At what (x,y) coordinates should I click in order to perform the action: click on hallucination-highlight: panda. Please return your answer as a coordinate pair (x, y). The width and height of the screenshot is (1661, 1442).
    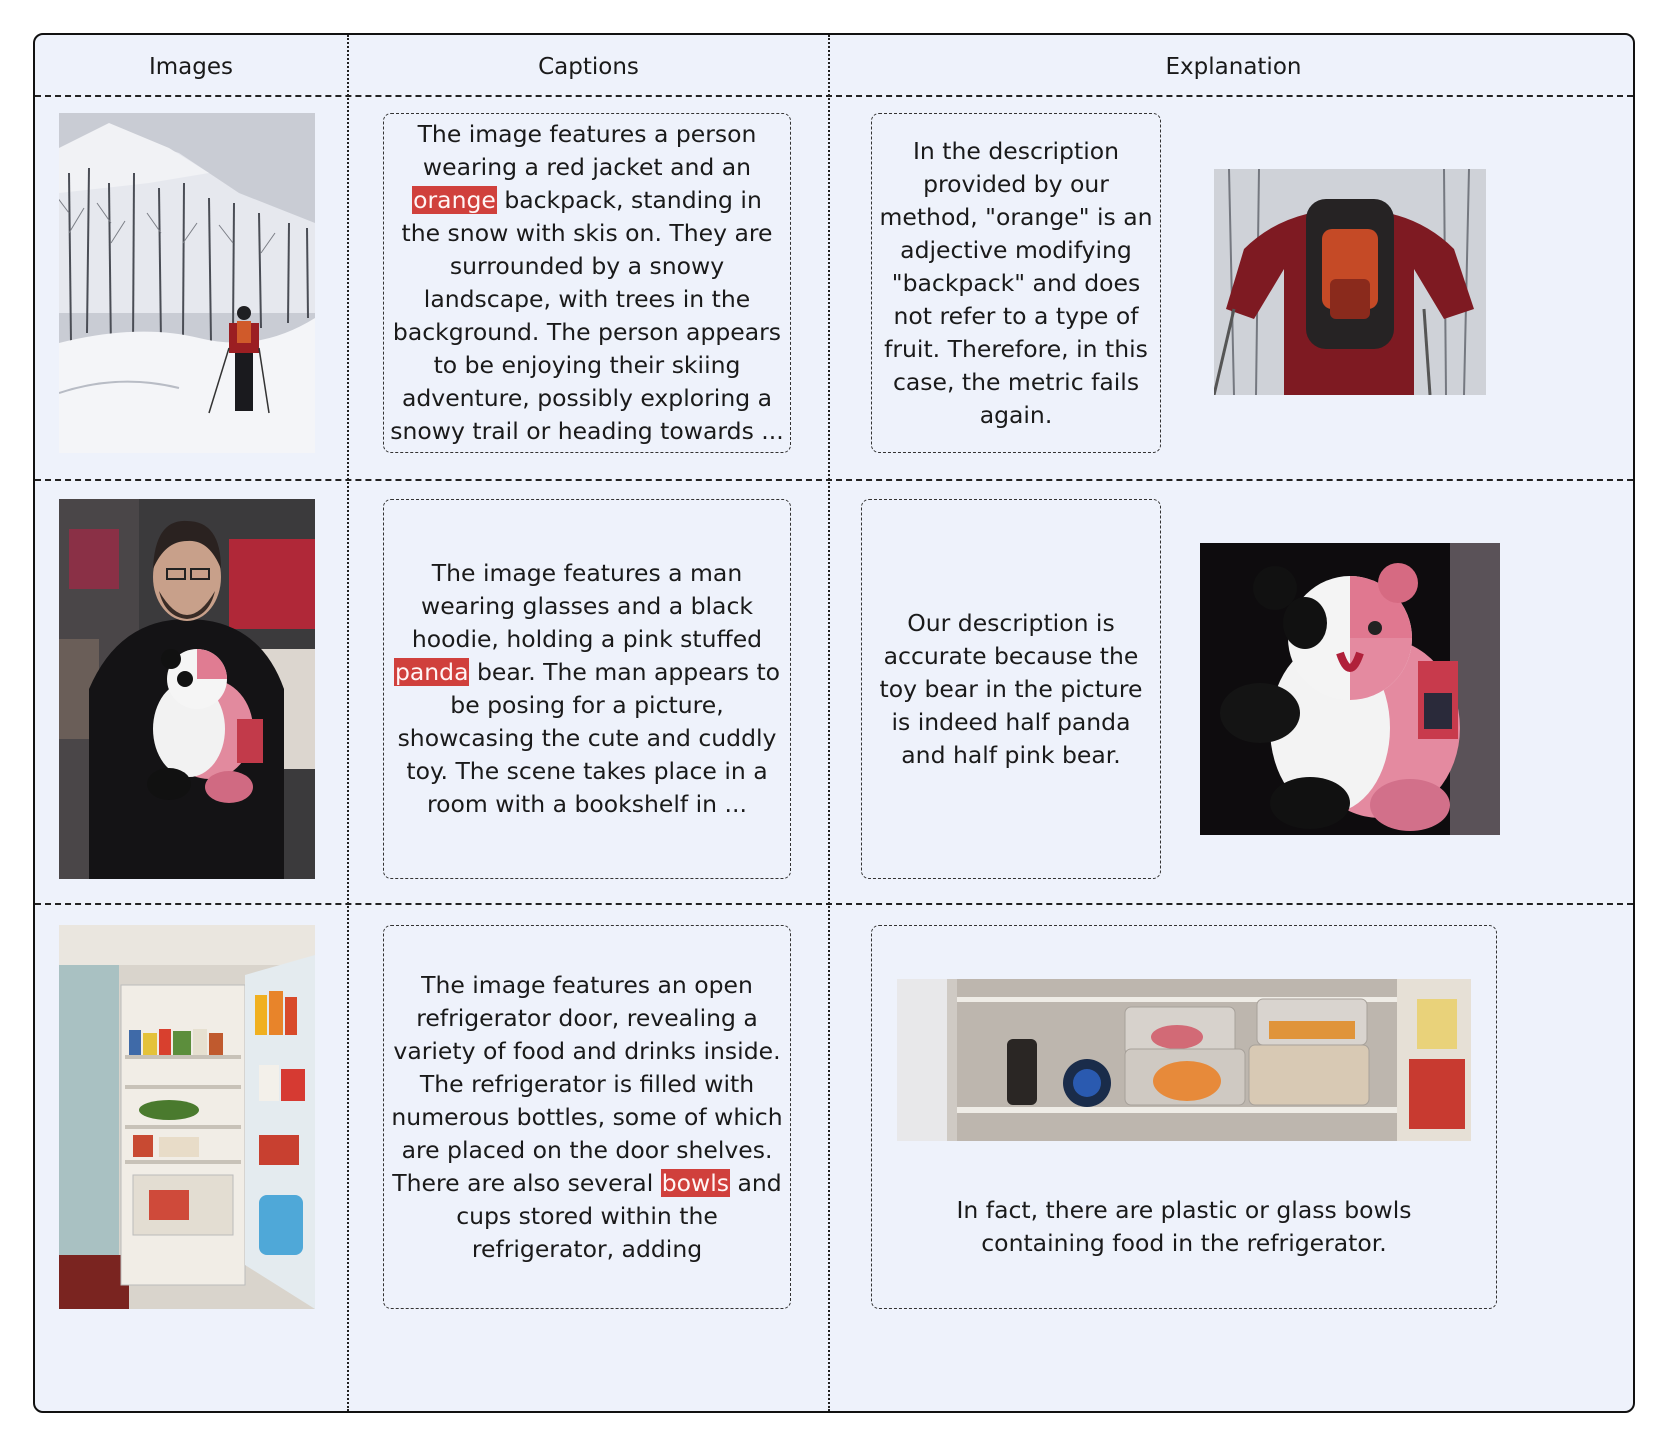
    Looking at the image, I should click on (431, 672).